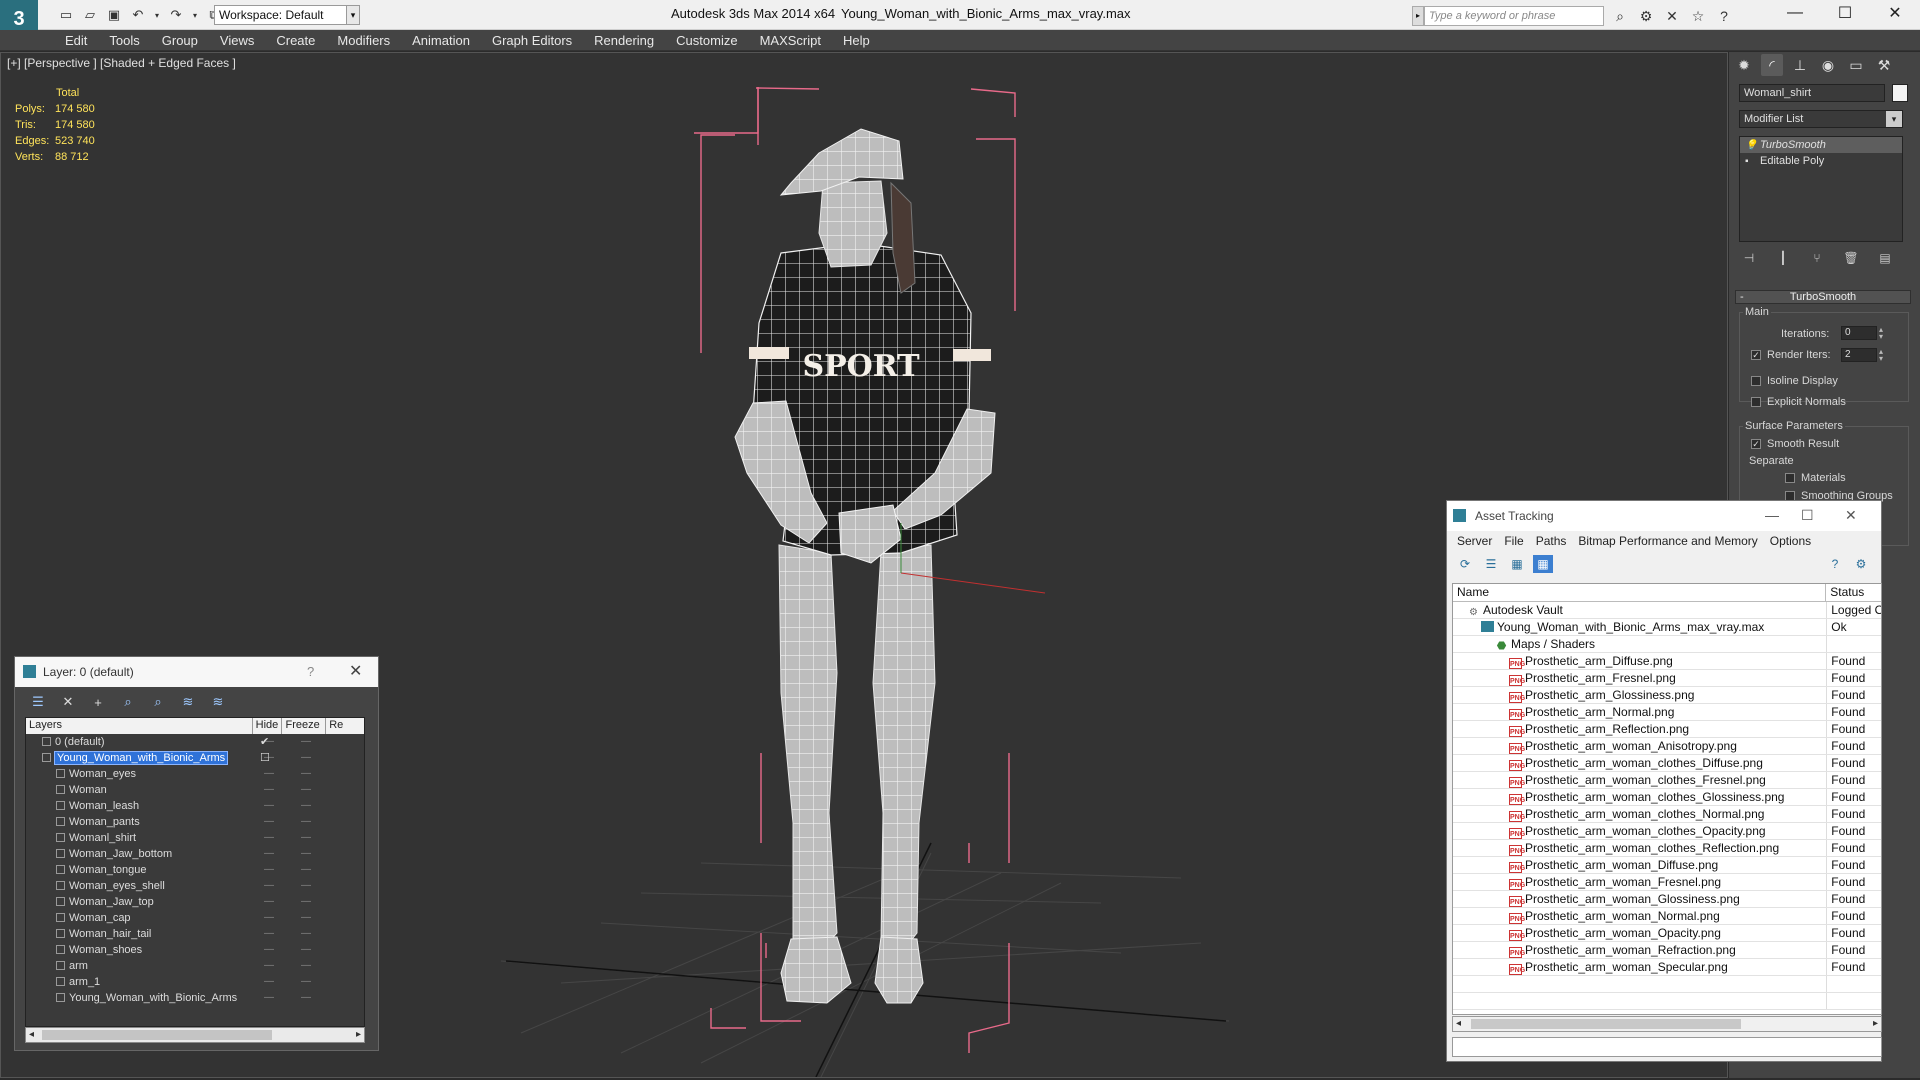  I want to click on menu-rendering: Rendering, so click(624, 40).